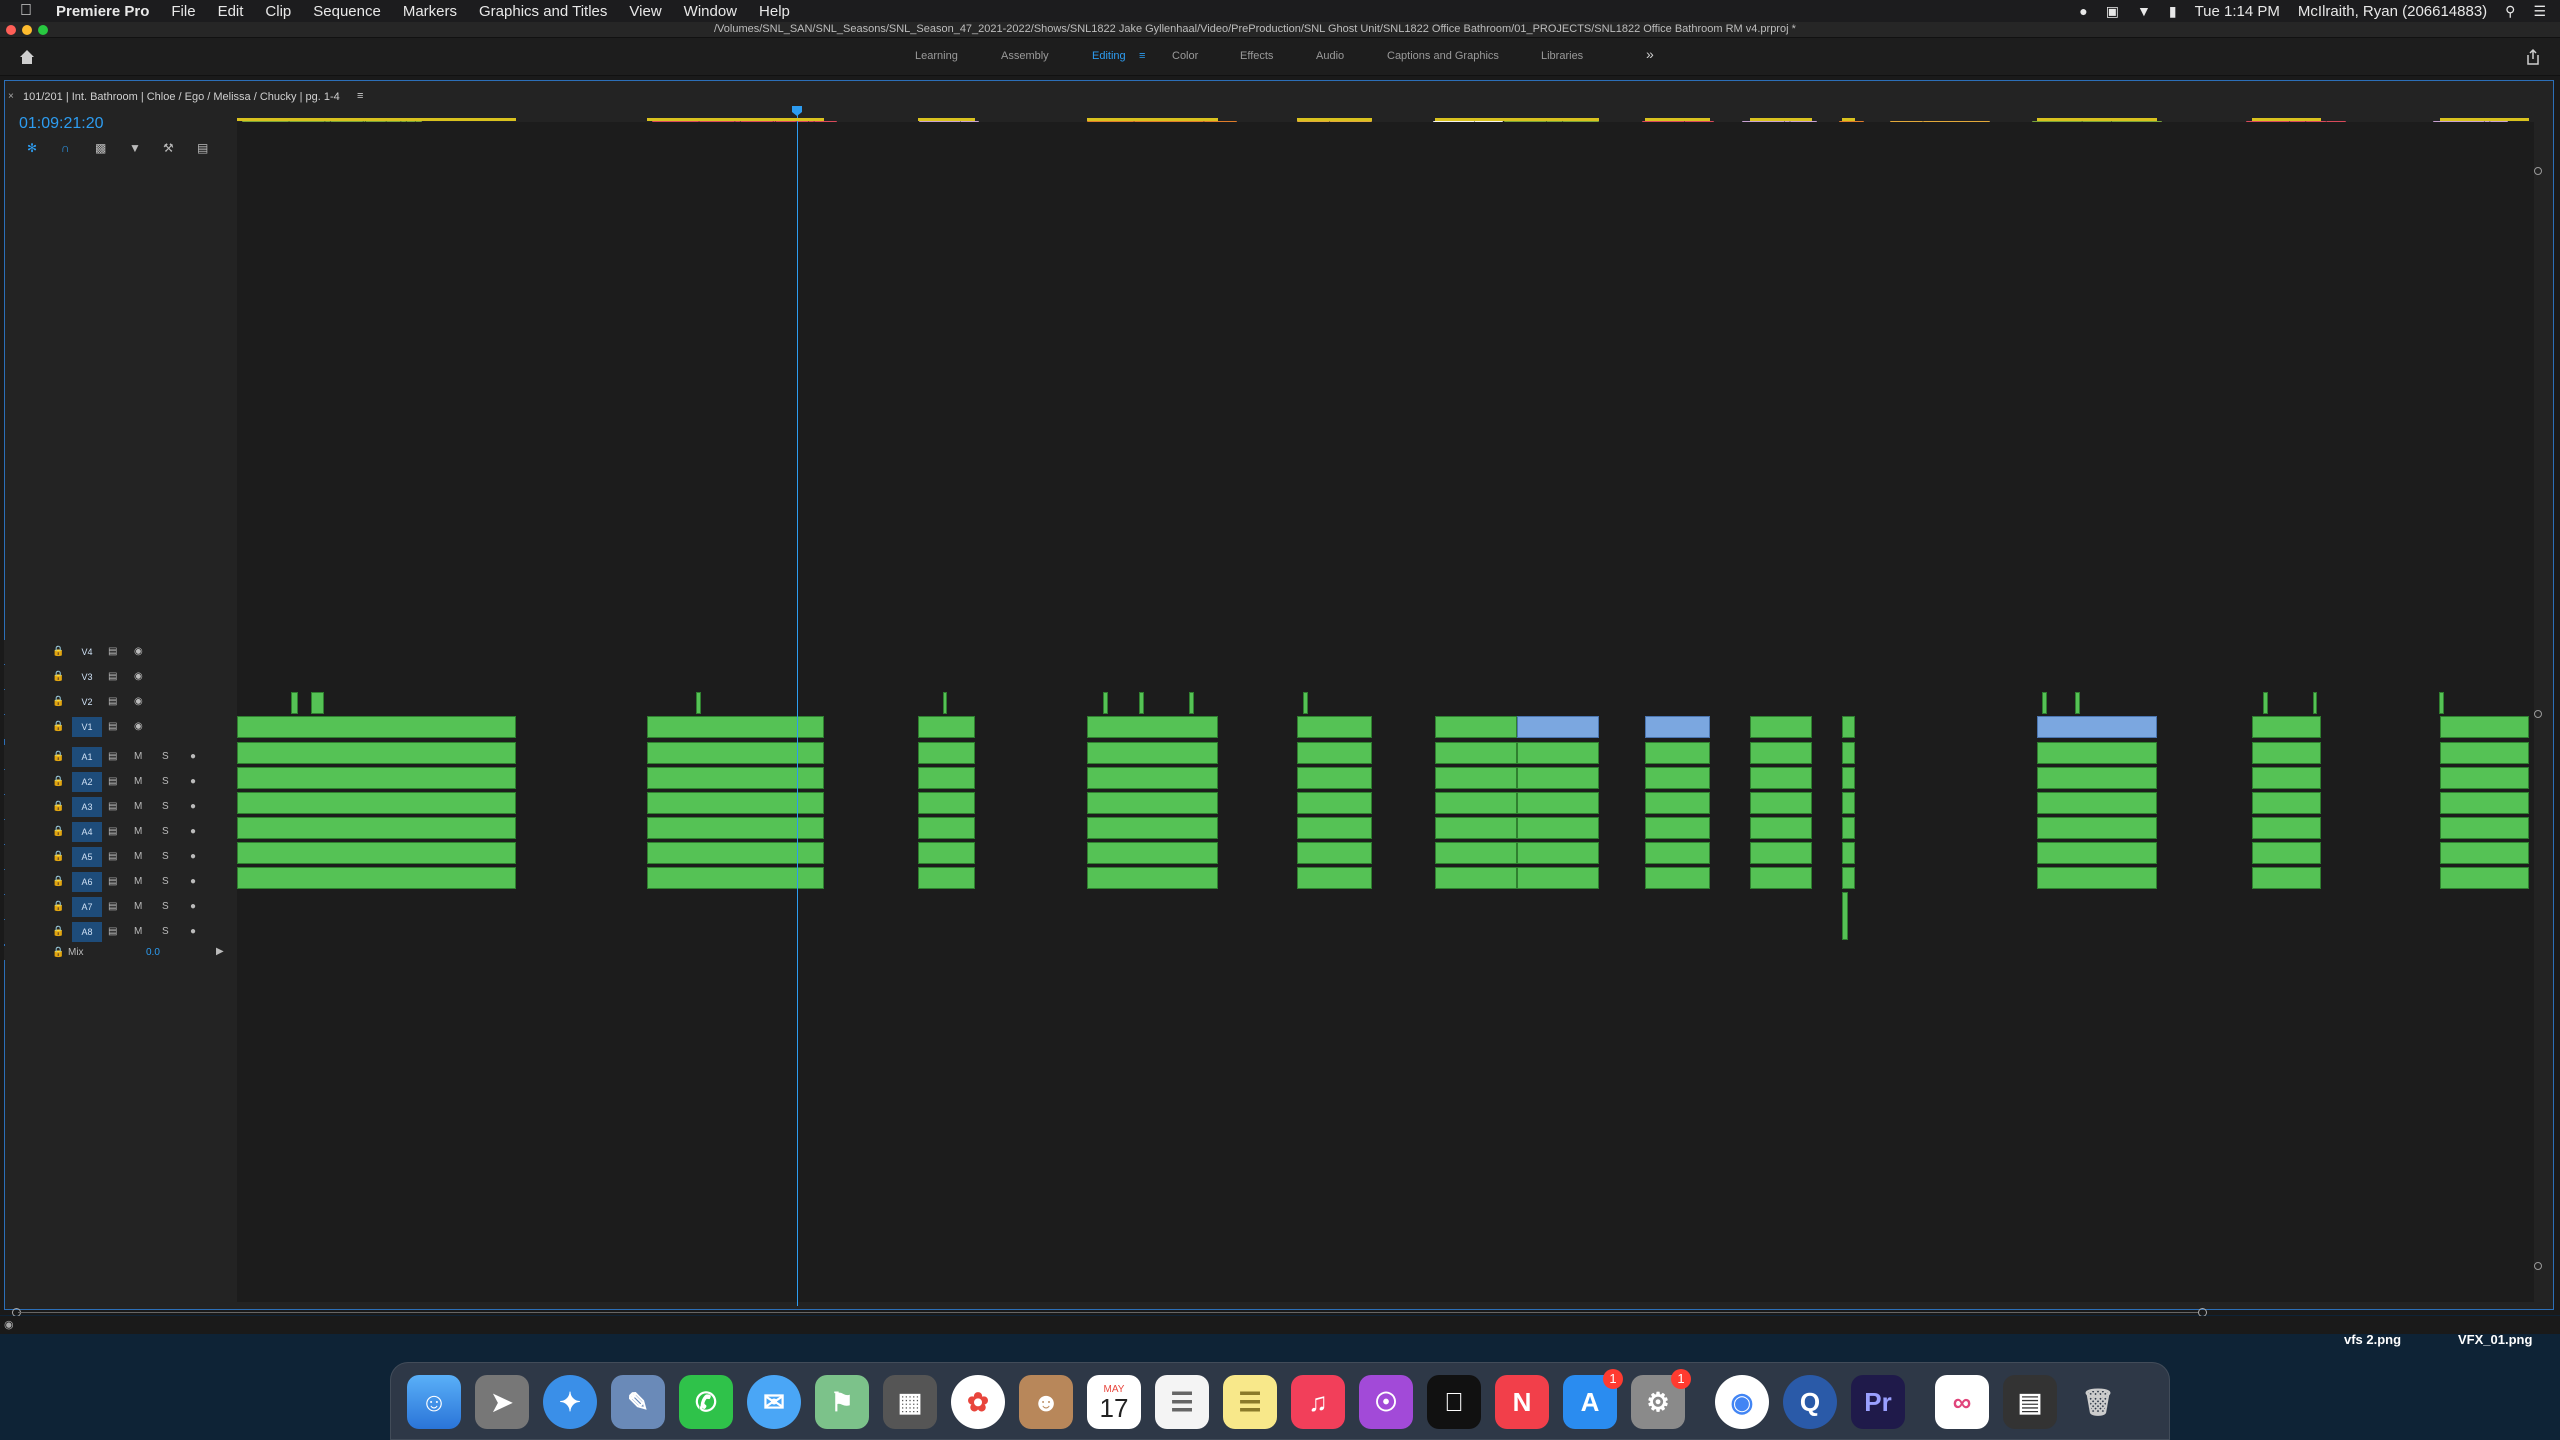  What do you see at coordinates (1562, 56) in the screenshot?
I see `tab-libraries: Libraries` at bounding box center [1562, 56].